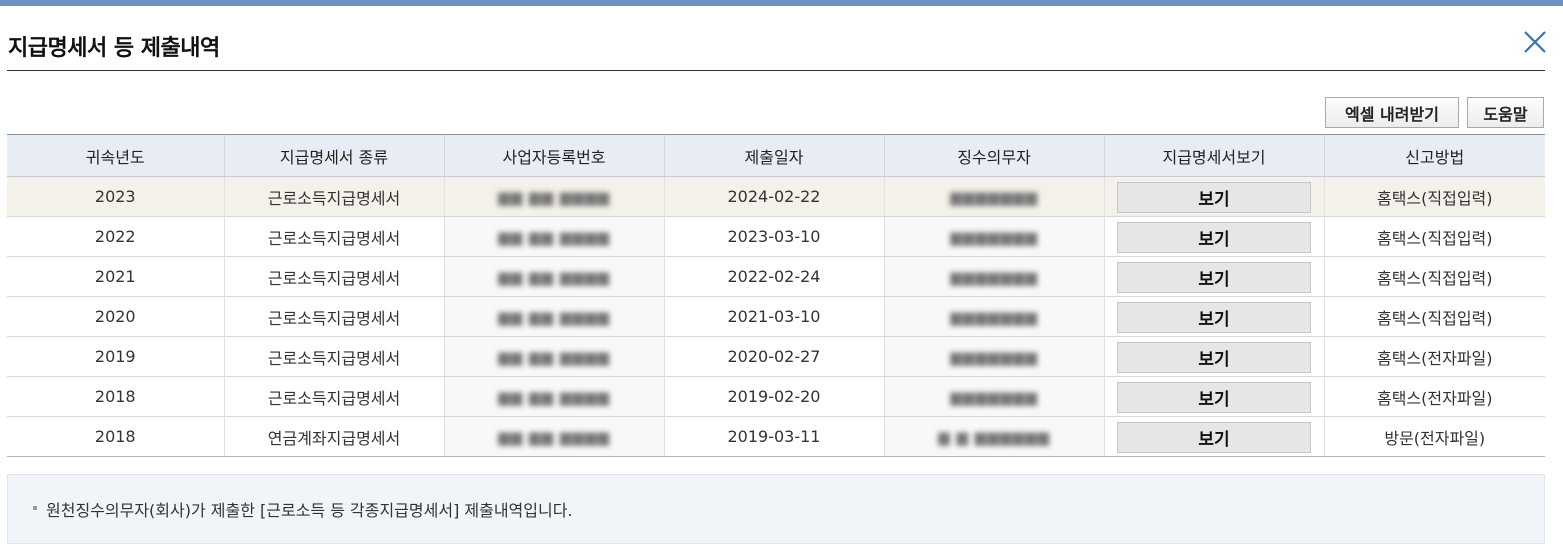  I want to click on column-header-submit-date: 제출일자, so click(773, 155).